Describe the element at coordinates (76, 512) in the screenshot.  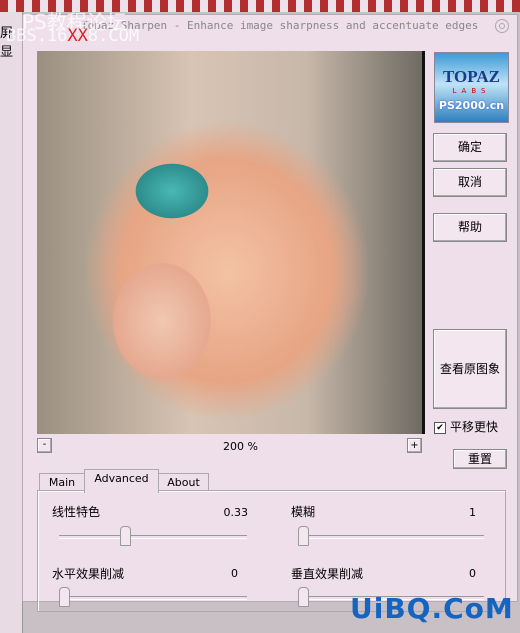
I see `slider-label: 线性特色` at that location.